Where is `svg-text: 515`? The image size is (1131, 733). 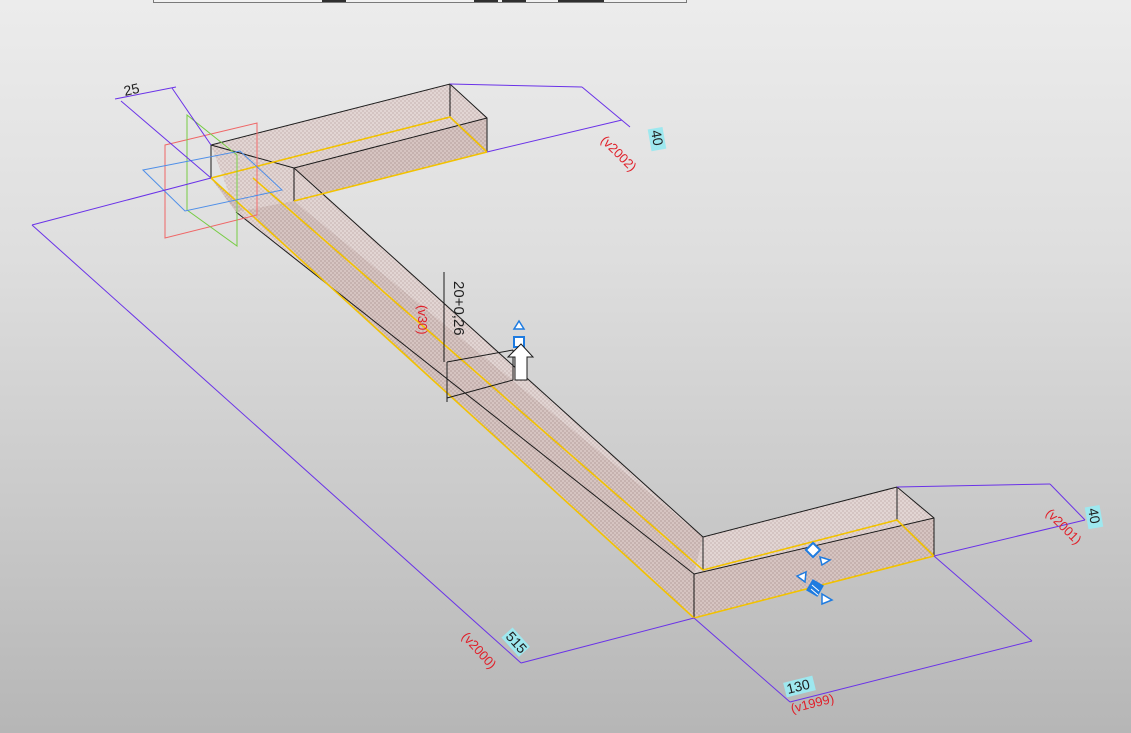
svg-text: 515 is located at coordinates (517, 642).